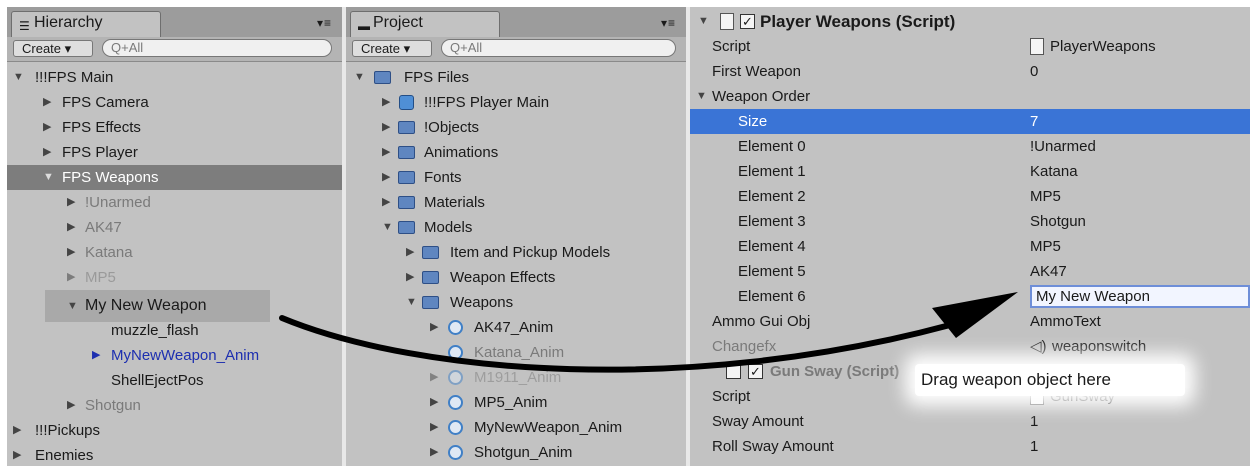 This screenshot has width=1250, height=466. I want to click on tab-project: ▬ Project, so click(425, 24).